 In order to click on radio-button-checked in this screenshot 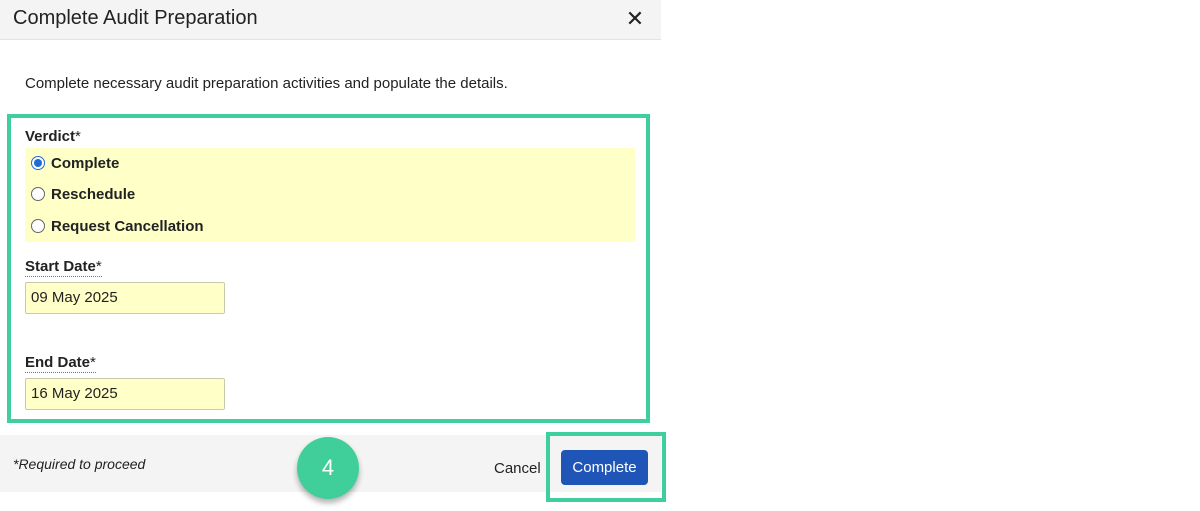, I will do `click(38, 163)`.